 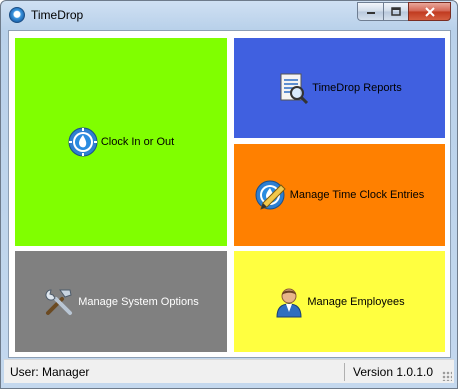 What do you see at coordinates (83, 142) in the screenshot?
I see `timedrop-clock-icon` at bounding box center [83, 142].